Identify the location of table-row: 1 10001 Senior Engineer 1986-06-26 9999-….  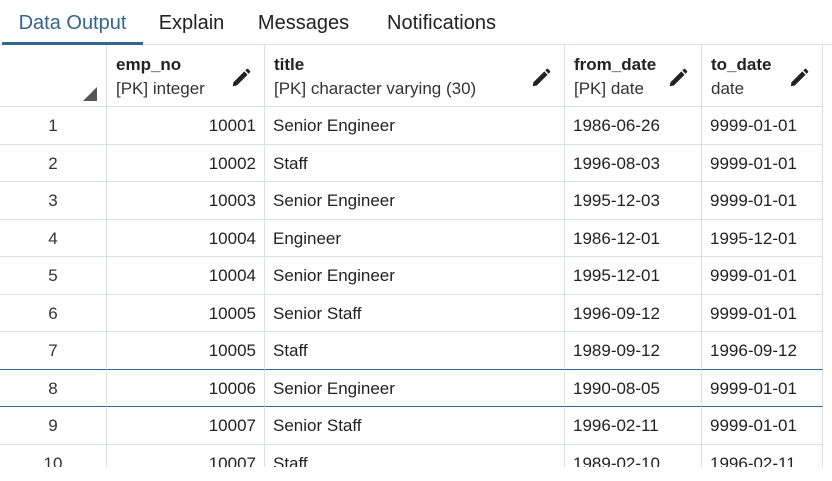
(416, 126).